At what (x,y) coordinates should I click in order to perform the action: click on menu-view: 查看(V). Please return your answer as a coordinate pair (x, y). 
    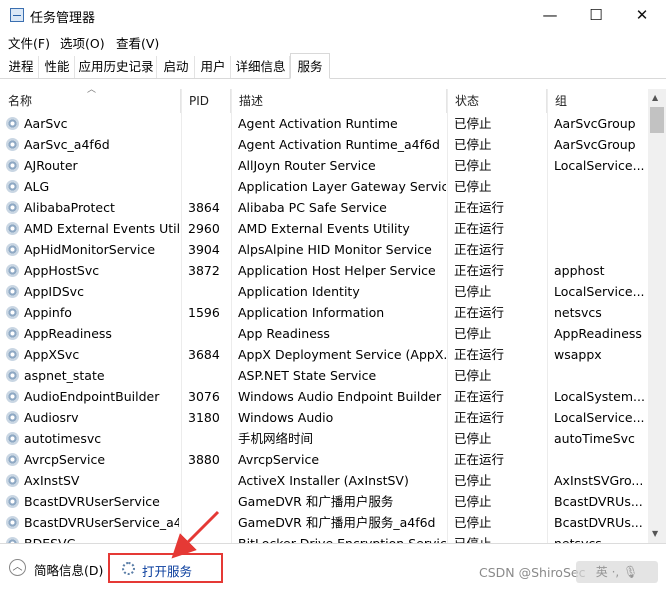
    Looking at the image, I should click on (137, 42).